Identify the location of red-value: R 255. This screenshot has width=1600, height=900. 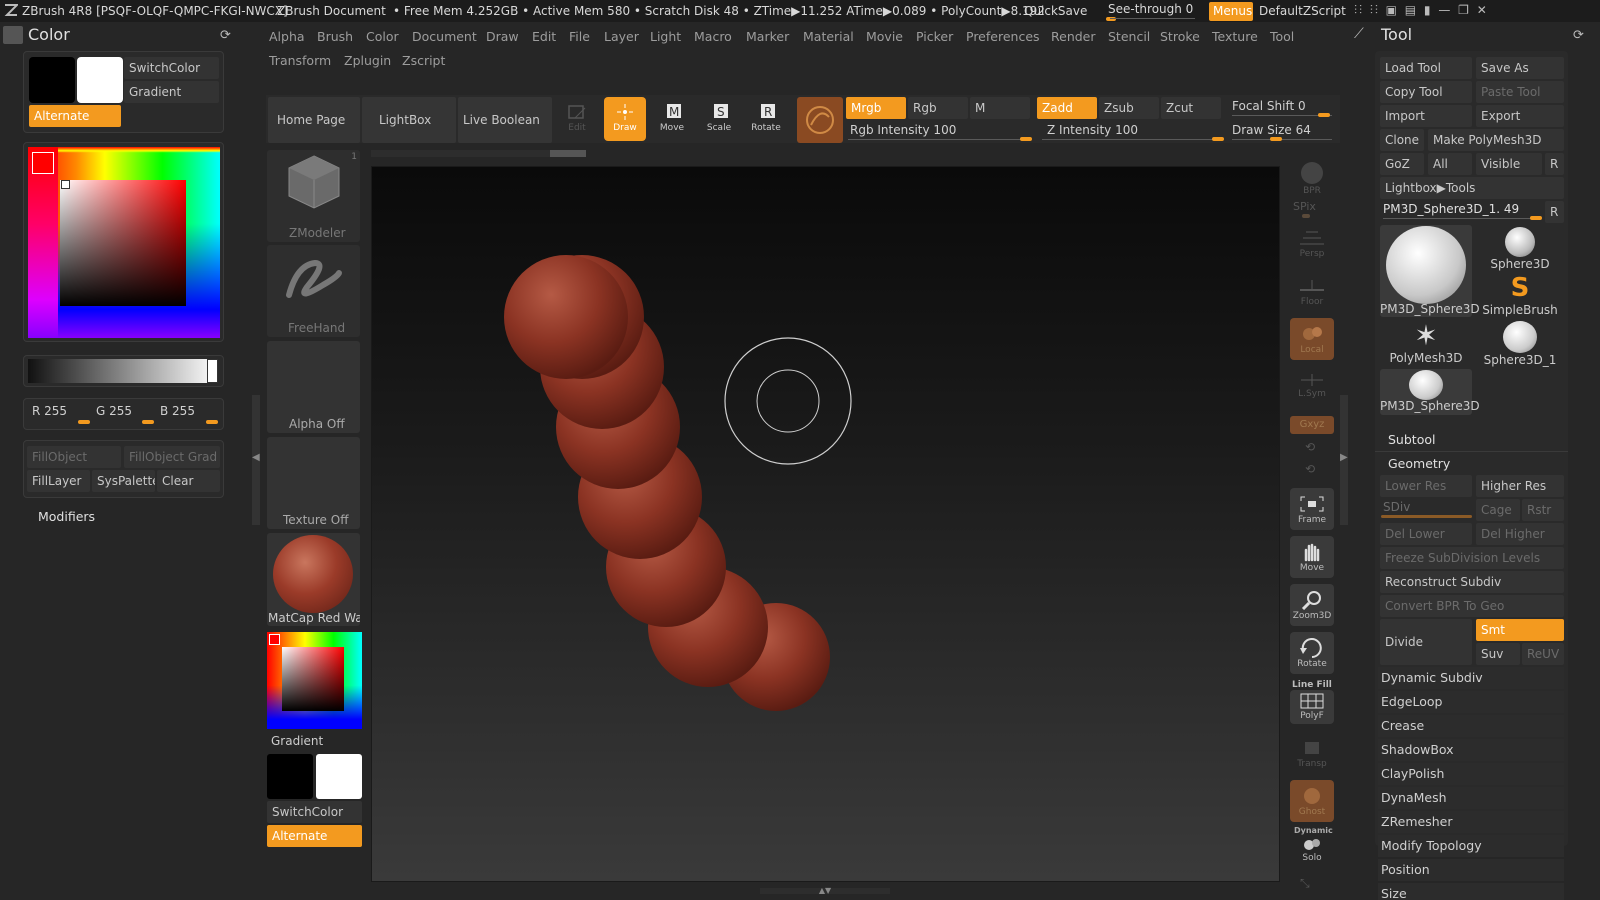
(49, 411).